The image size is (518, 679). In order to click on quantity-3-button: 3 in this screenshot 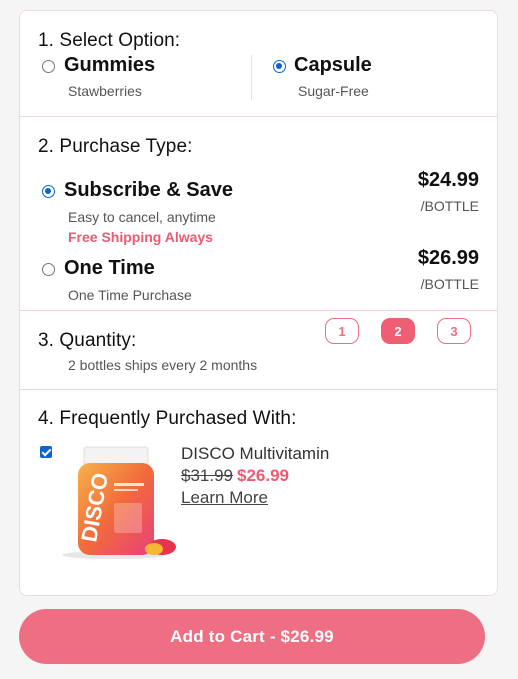, I will do `click(454, 331)`.